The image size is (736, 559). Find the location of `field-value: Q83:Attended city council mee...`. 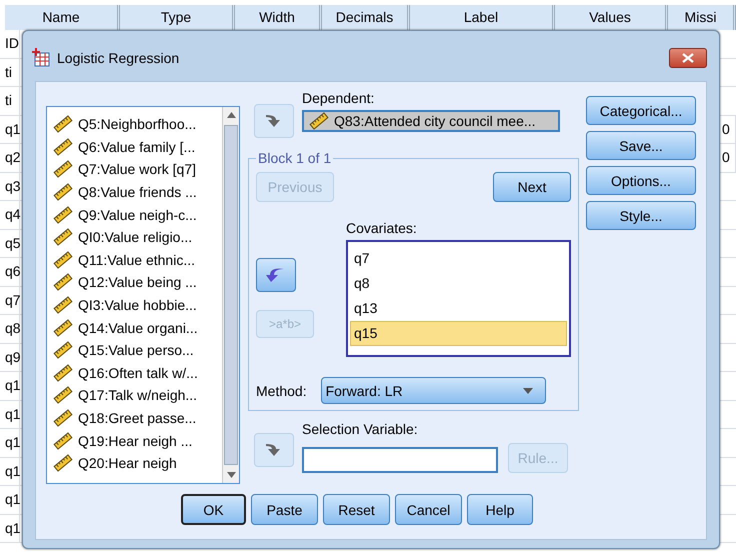

field-value: Q83:Attended city council mee... is located at coordinates (435, 121).